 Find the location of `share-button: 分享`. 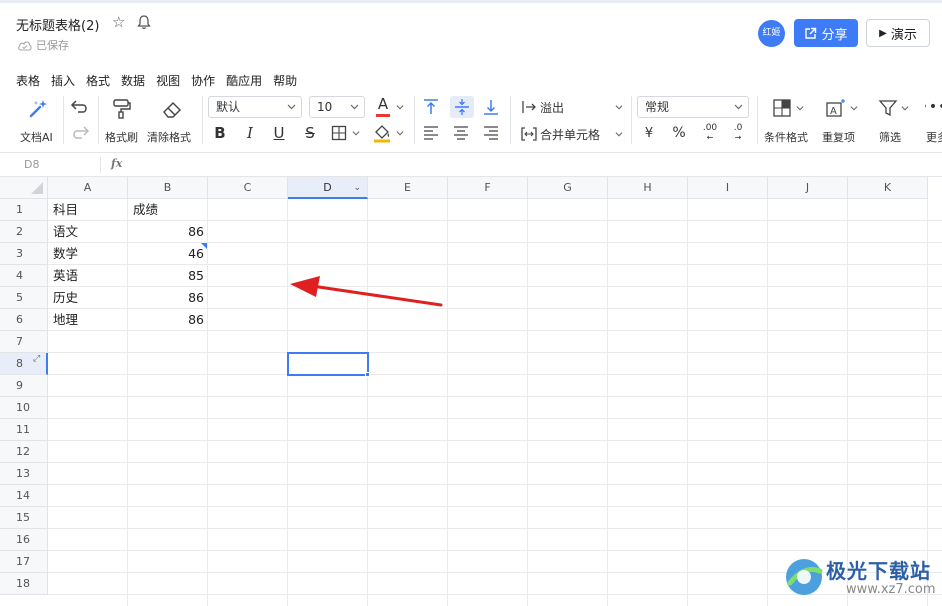

share-button: 分享 is located at coordinates (826, 33).